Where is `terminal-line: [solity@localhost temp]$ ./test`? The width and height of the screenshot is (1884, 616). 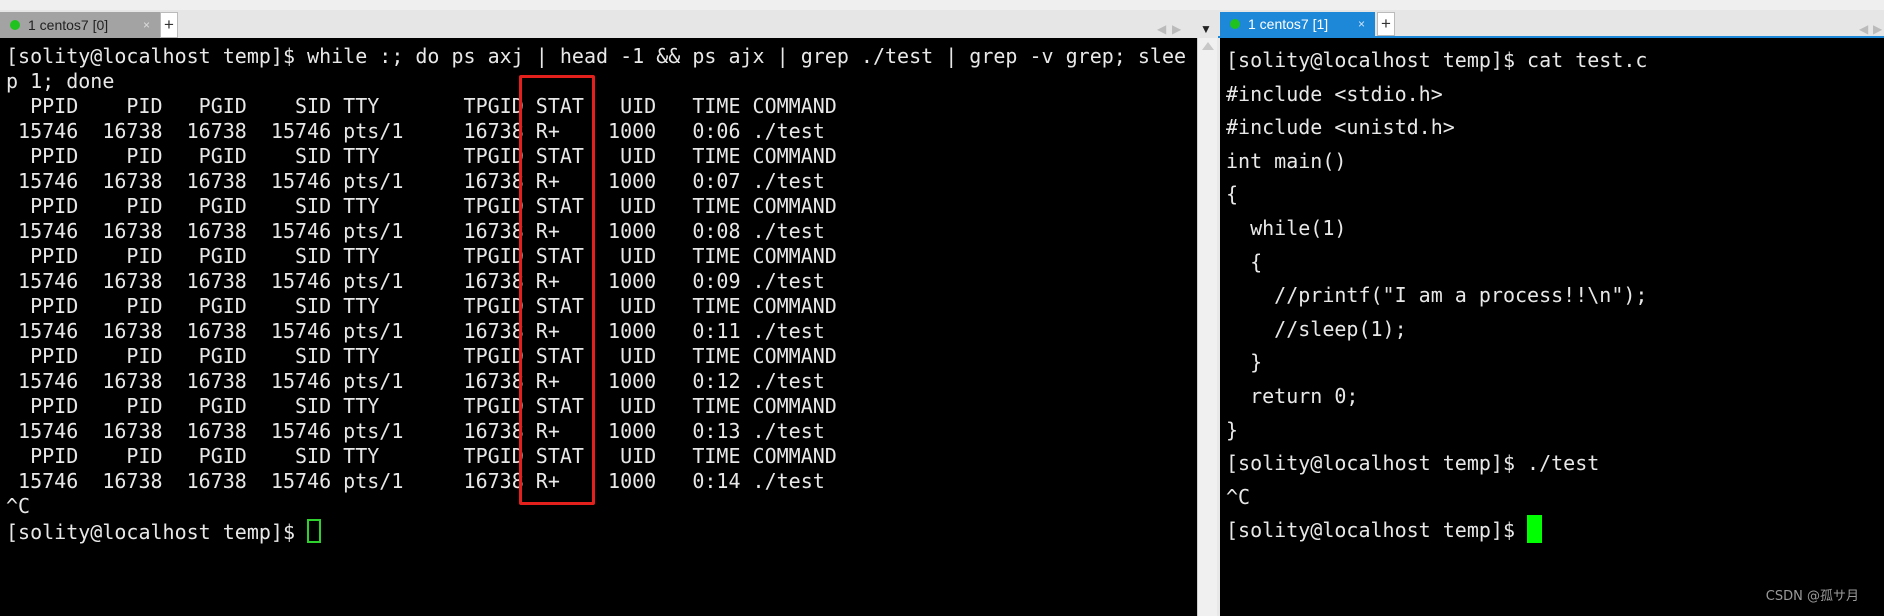 terminal-line: [solity@localhost temp]$ ./test is located at coordinates (1413, 463).